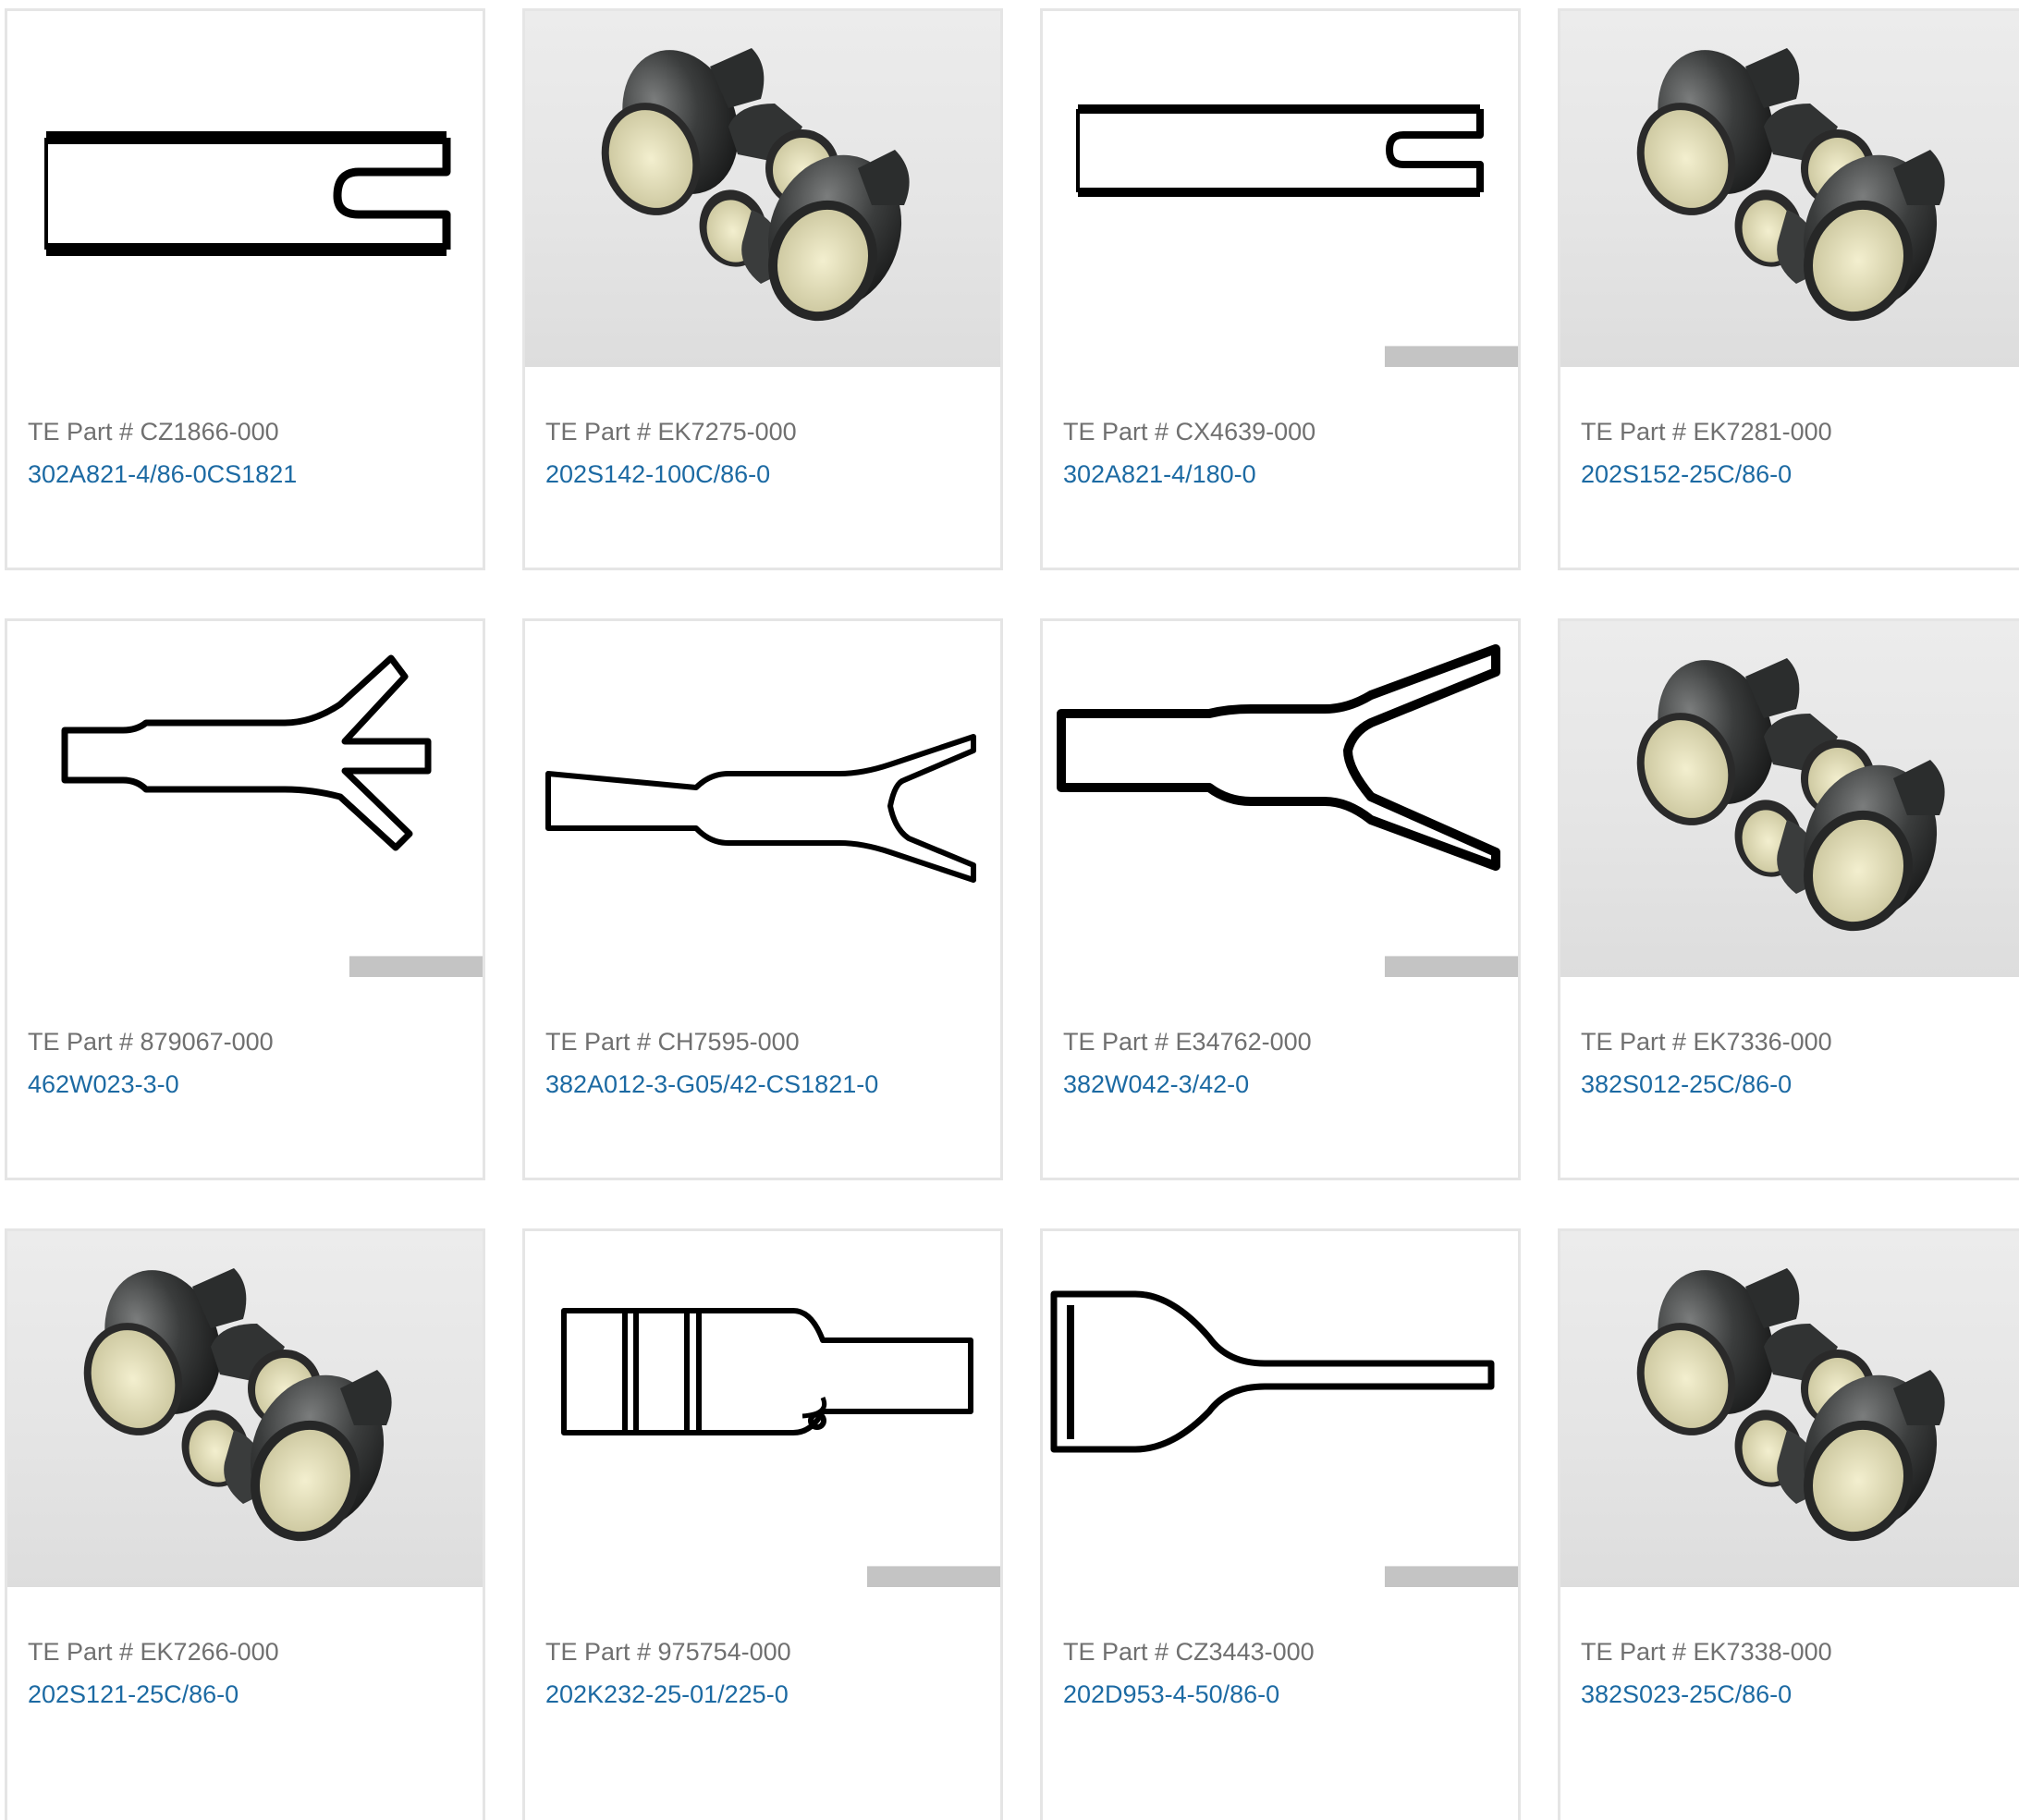 The image size is (2019, 1820). I want to click on product-link: 202K232-25-01/225-0, so click(667, 1694).